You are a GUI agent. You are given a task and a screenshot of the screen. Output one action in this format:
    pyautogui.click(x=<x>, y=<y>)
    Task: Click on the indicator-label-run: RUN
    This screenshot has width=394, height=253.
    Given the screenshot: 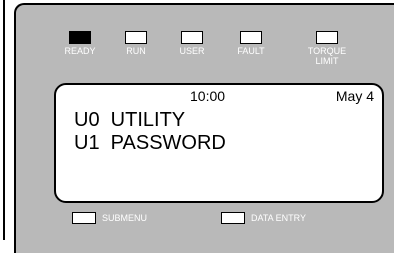 What is the action you would take?
    pyautogui.click(x=136, y=51)
    